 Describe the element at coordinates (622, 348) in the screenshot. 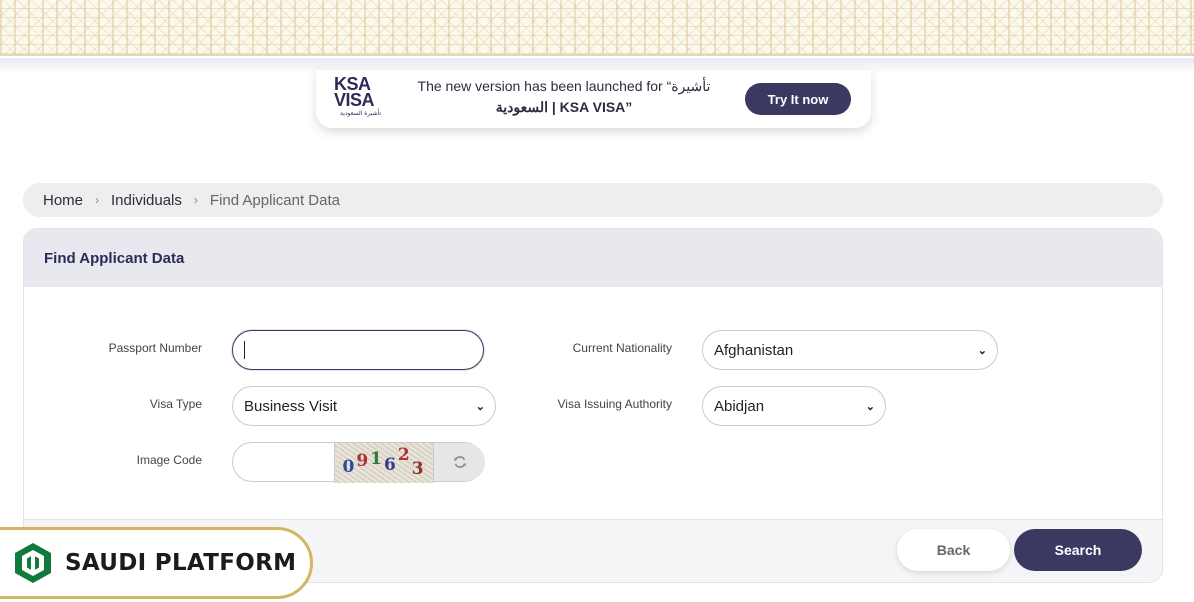

I see `current-nationality-label: Current Nationality` at that location.